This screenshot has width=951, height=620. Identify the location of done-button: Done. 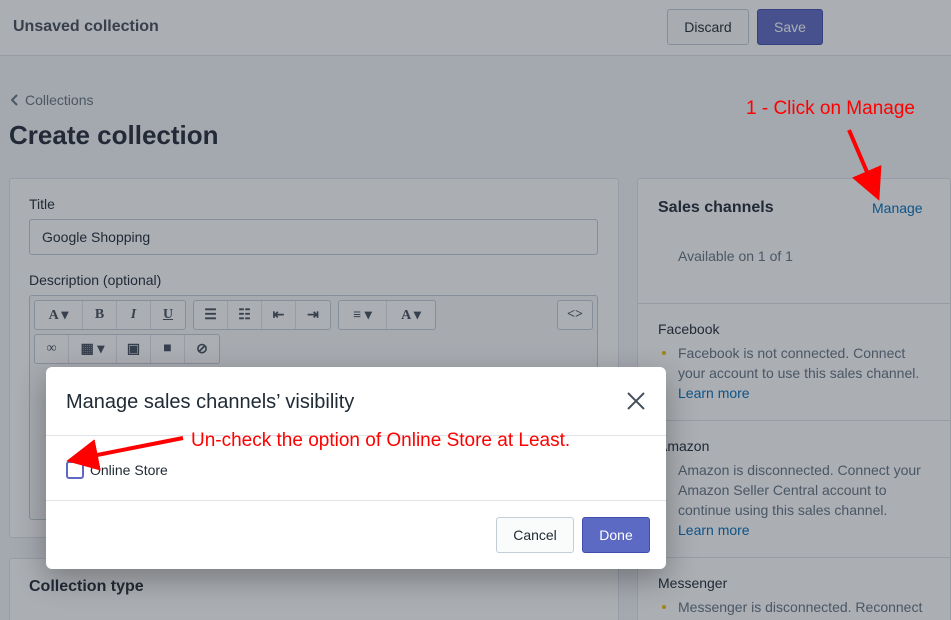
(616, 535).